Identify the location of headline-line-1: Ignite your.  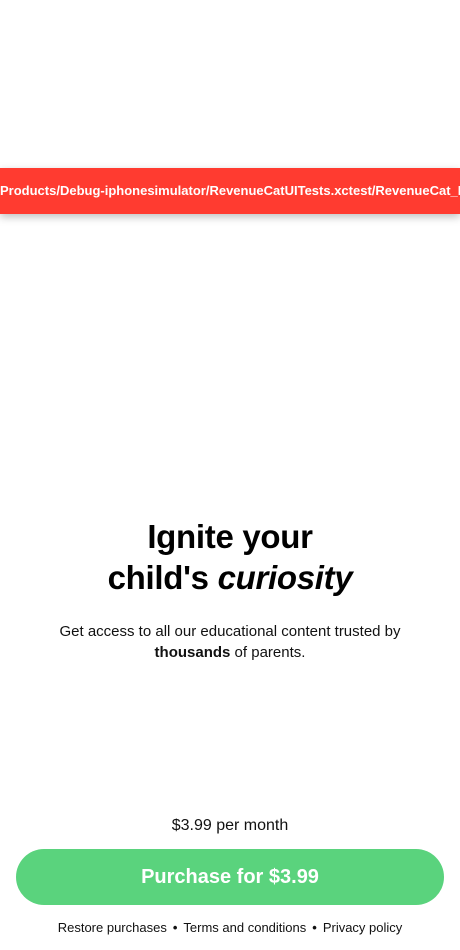
(230, 536).